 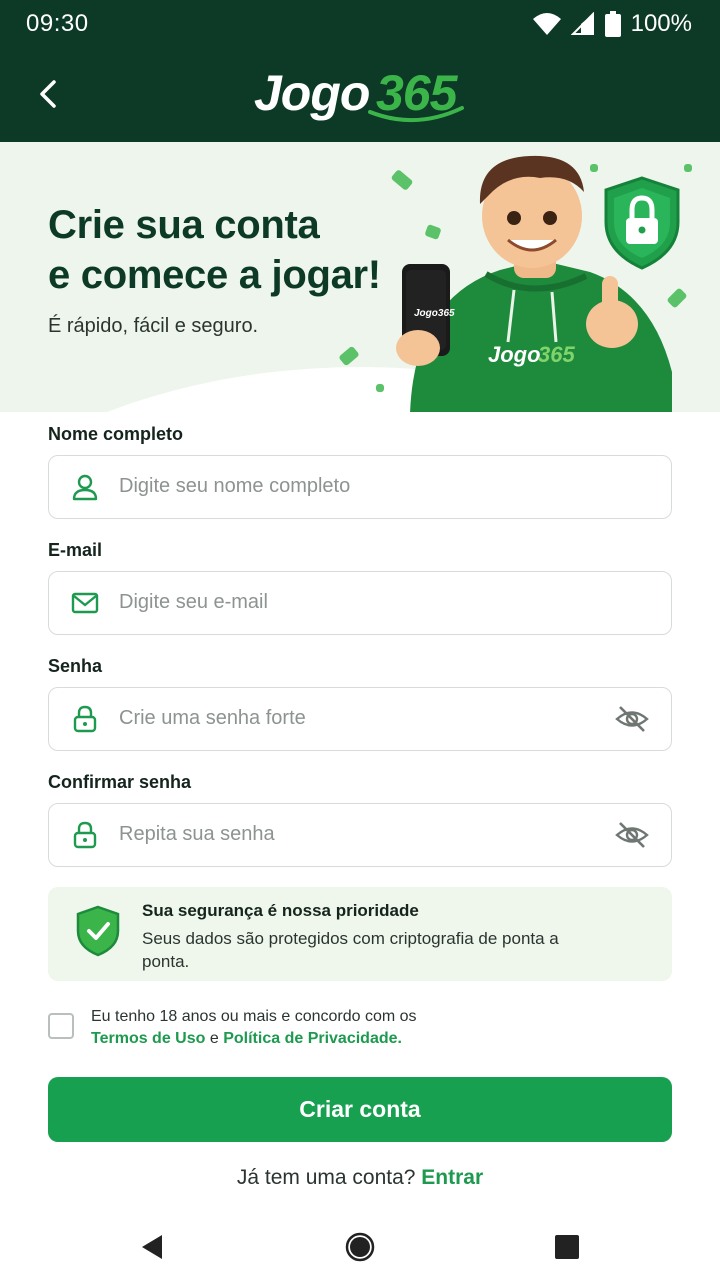 I want to click on email-label: E-mail, so click(x=75, y=550).